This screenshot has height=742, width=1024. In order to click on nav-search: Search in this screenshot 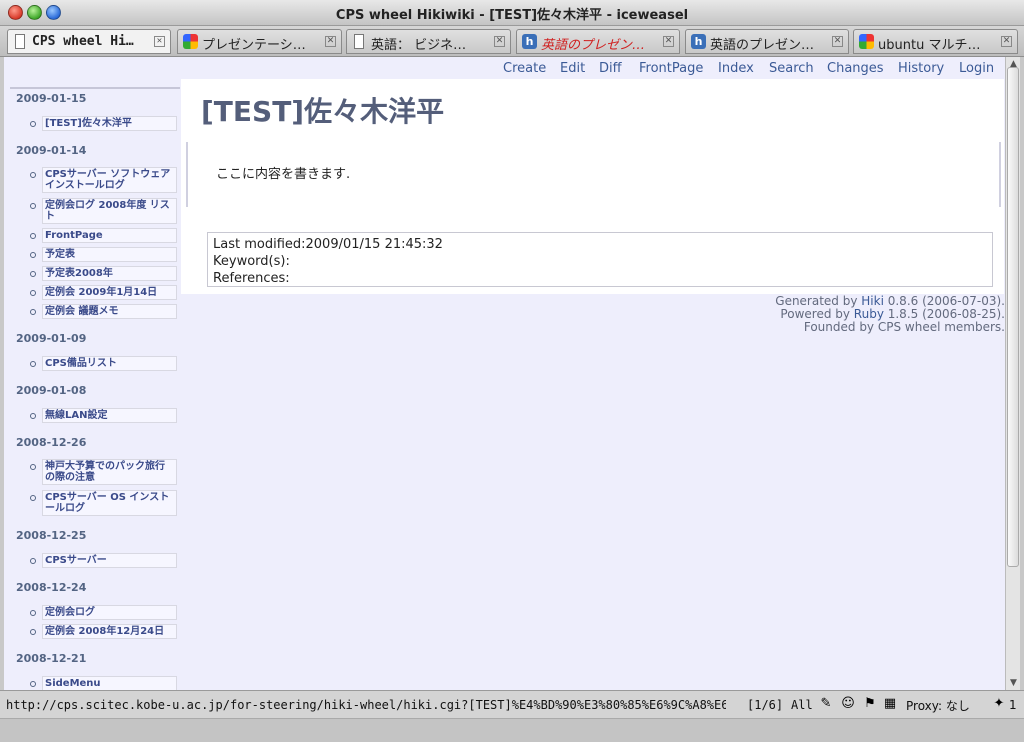, I will do `click(791, 68)`.